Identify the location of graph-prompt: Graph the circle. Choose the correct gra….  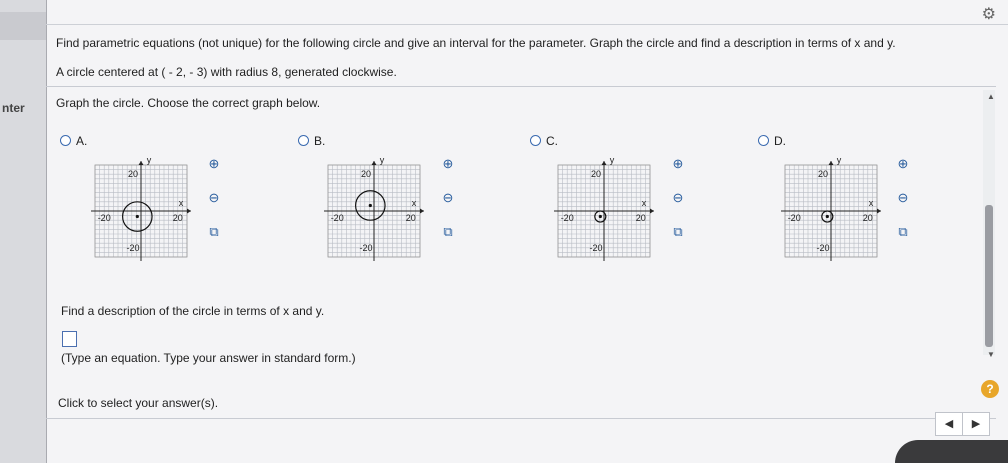
(188, 103).